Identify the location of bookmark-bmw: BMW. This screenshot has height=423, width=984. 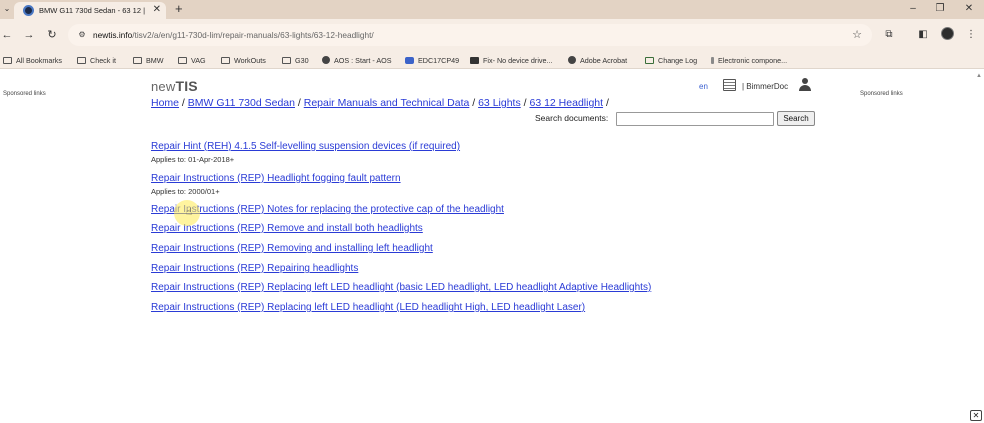
(148, 60).